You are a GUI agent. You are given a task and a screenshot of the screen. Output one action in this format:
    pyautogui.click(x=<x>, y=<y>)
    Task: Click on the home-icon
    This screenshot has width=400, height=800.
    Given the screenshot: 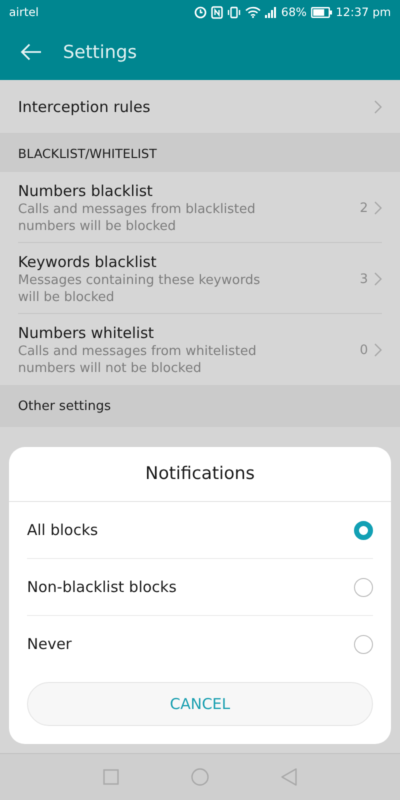 What is the action you would take?
    pyautogui.click(x=200, y=777)
    